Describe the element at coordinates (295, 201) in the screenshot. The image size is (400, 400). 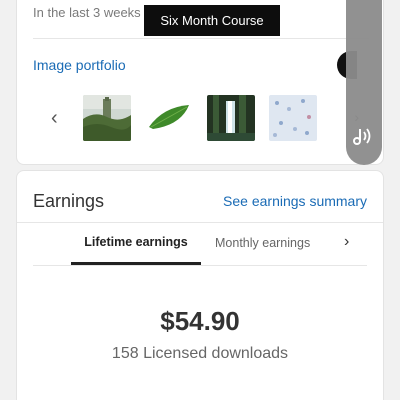
I see `earnings-summary-link: See earnings summary` at that location.